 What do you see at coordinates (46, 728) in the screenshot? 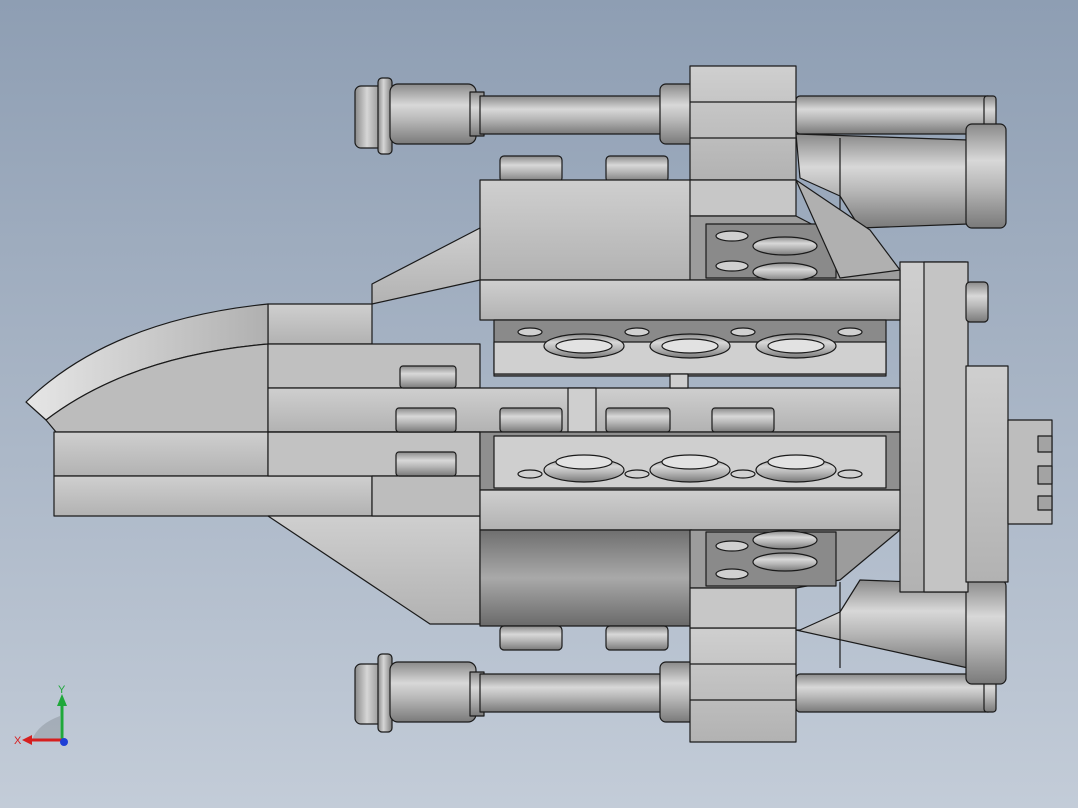
I see `triad-plane-icon` at bounding box center [46, 728].